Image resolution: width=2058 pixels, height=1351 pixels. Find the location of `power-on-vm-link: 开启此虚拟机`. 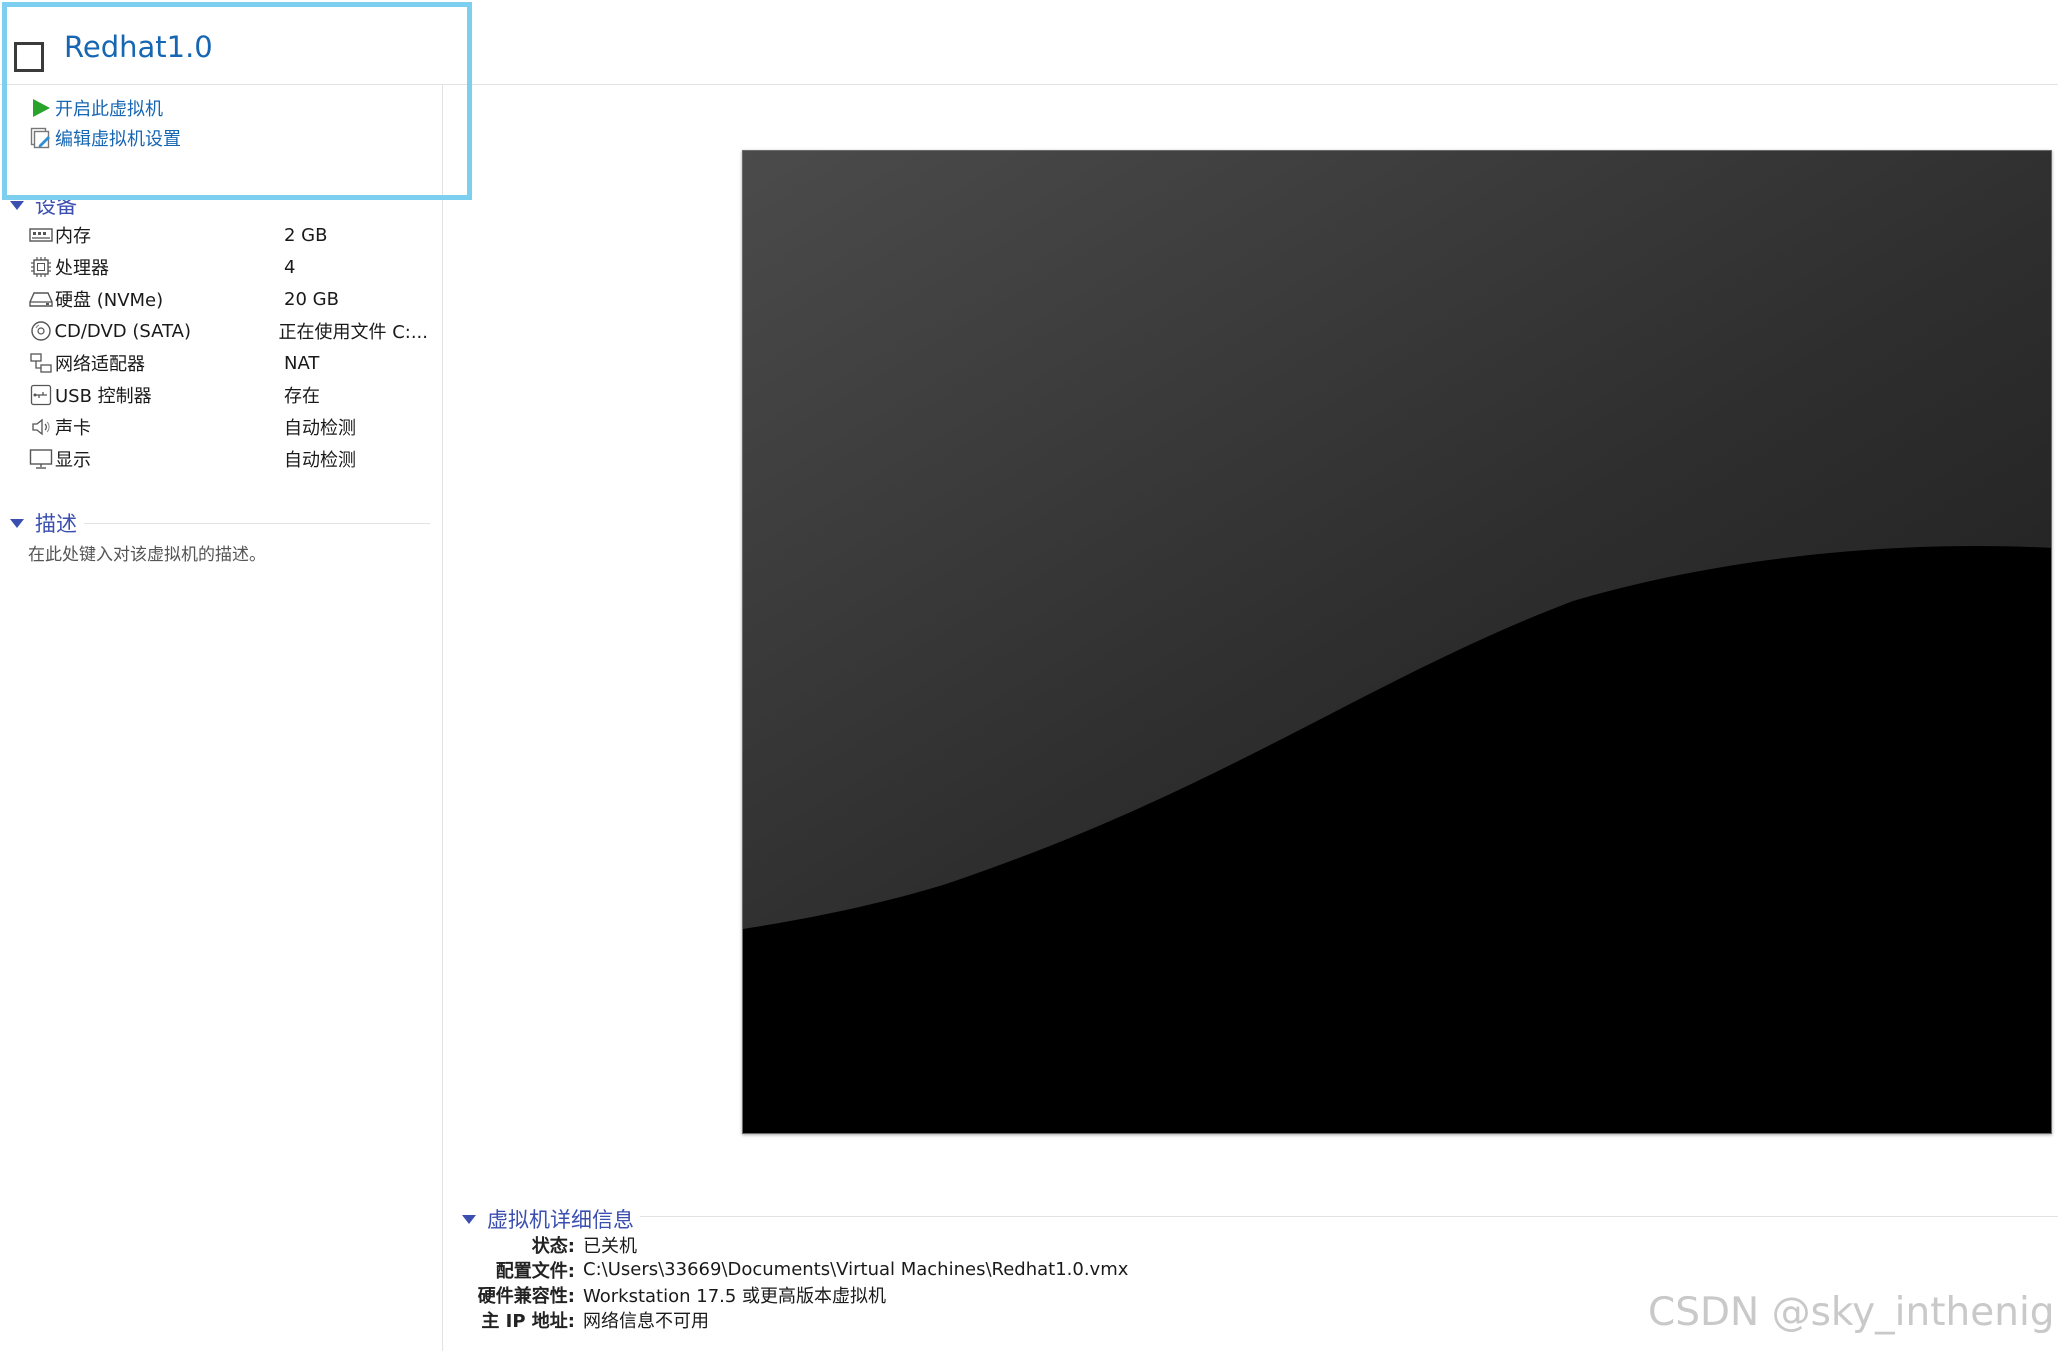

power-on-vm-link: 开启此虚拟机 is located at coordinates (96, 108).